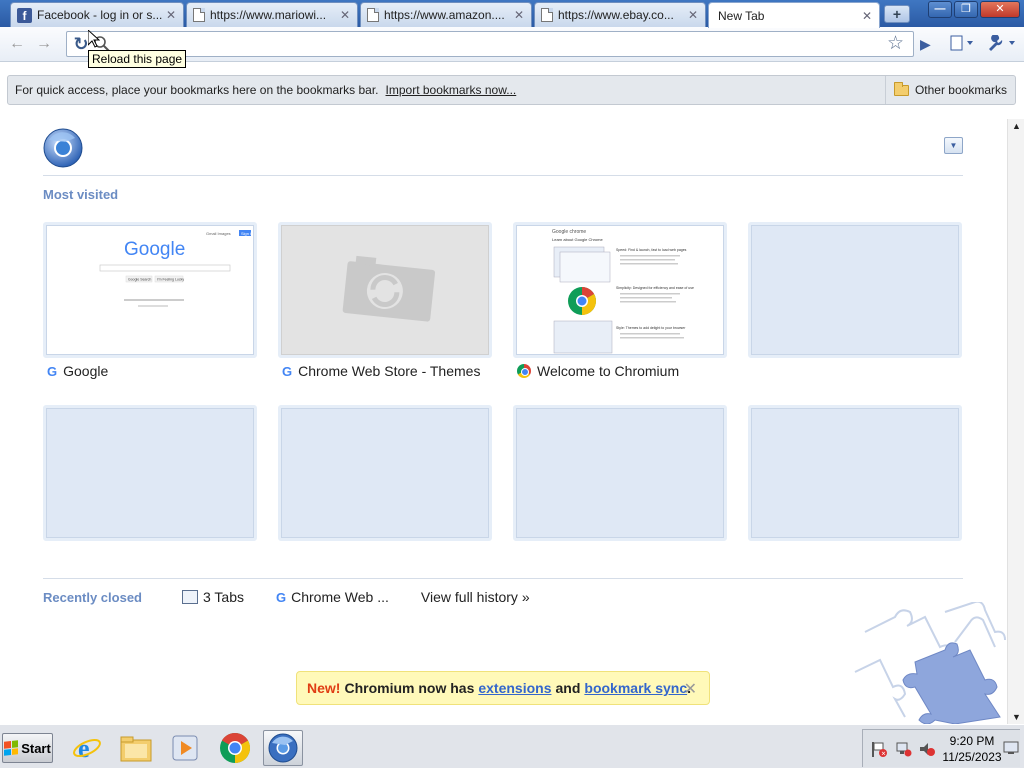 The height and width of the screenshot is (768, 1024). I want to click on windows-logo-icon, so click(11, 748).